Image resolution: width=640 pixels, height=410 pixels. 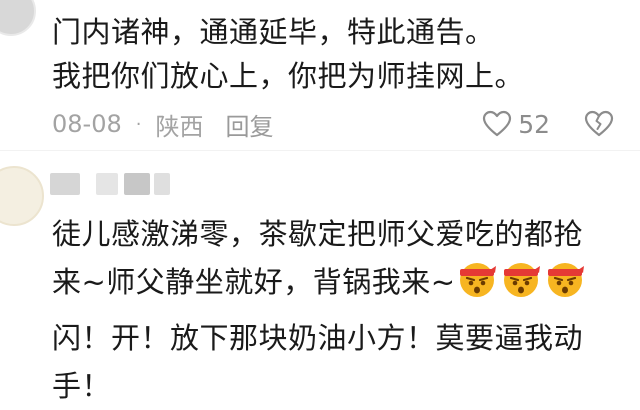 I want to click on comment-text-line: 手！, so click(x=82, y=386).